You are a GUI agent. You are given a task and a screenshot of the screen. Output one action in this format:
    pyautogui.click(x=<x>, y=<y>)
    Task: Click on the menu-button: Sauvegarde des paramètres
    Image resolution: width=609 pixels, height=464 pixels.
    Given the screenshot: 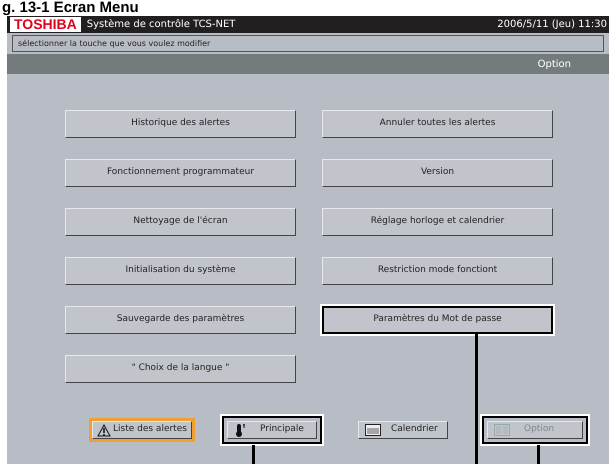 What is the action you would take?
    pyautogui.click(x=180, y=320)
    